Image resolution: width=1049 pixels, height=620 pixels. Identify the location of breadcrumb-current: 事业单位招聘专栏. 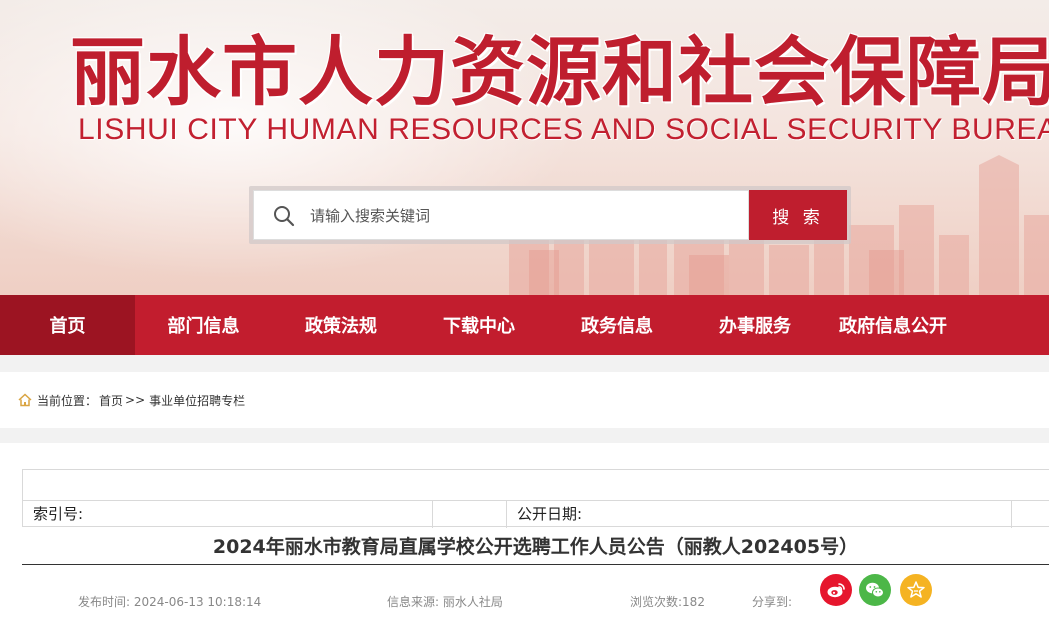
(197, 400).